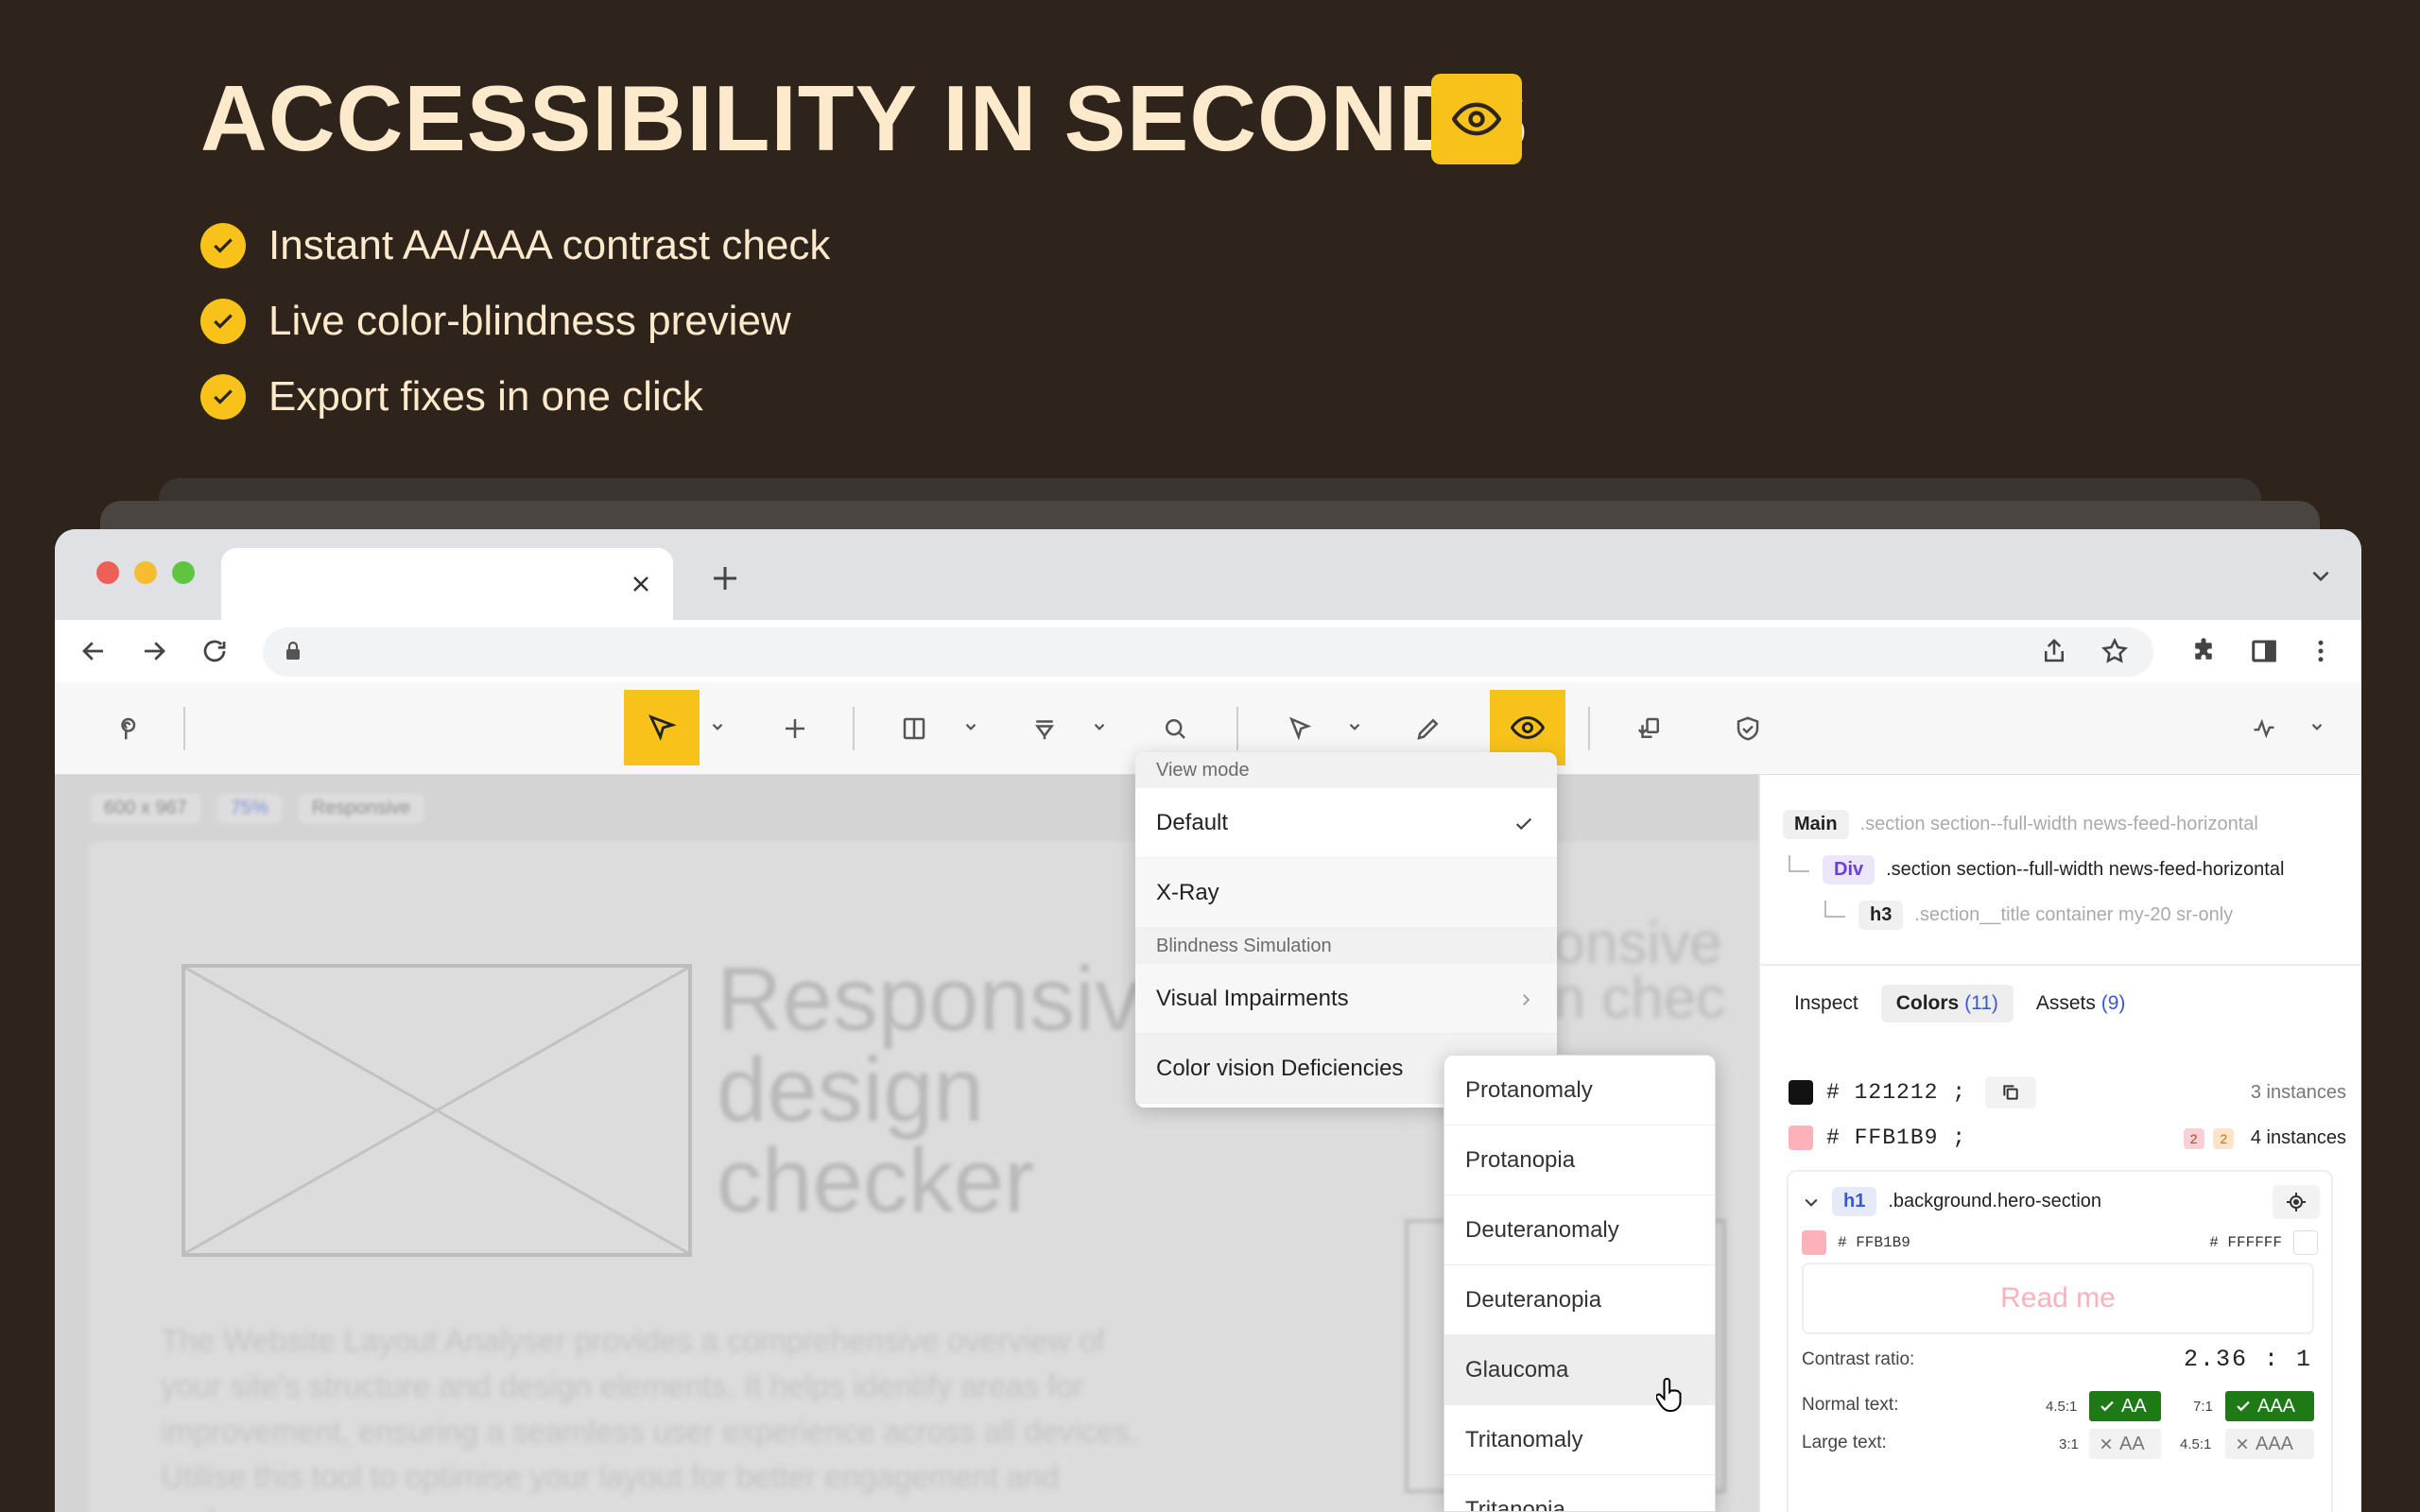  What do you see at coordinates (293, 653) in the screenshot?
I see `lock-icon` at bounding box center [293, 653].